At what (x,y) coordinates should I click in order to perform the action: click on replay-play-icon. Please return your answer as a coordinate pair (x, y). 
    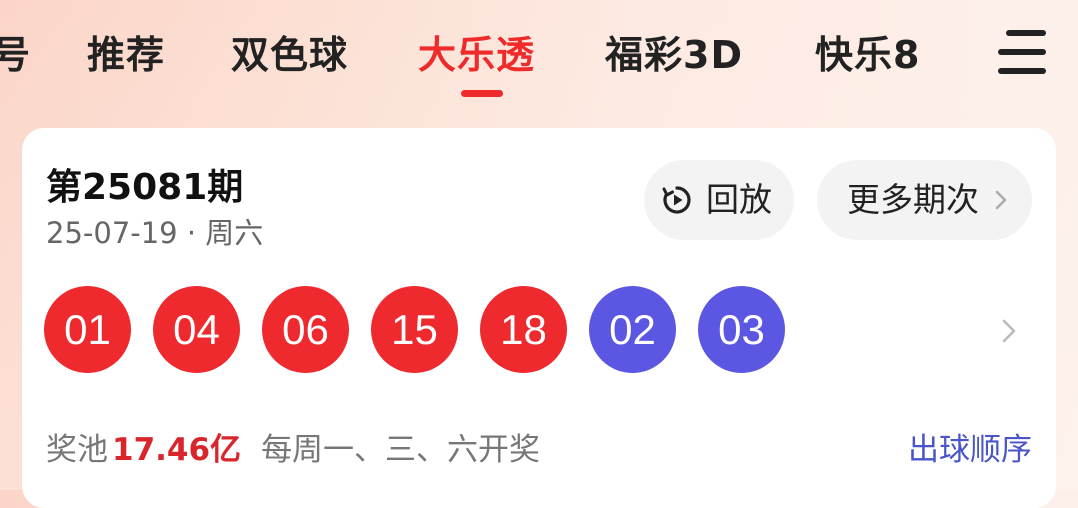
    Looking at the image, I should click on (676, 200).